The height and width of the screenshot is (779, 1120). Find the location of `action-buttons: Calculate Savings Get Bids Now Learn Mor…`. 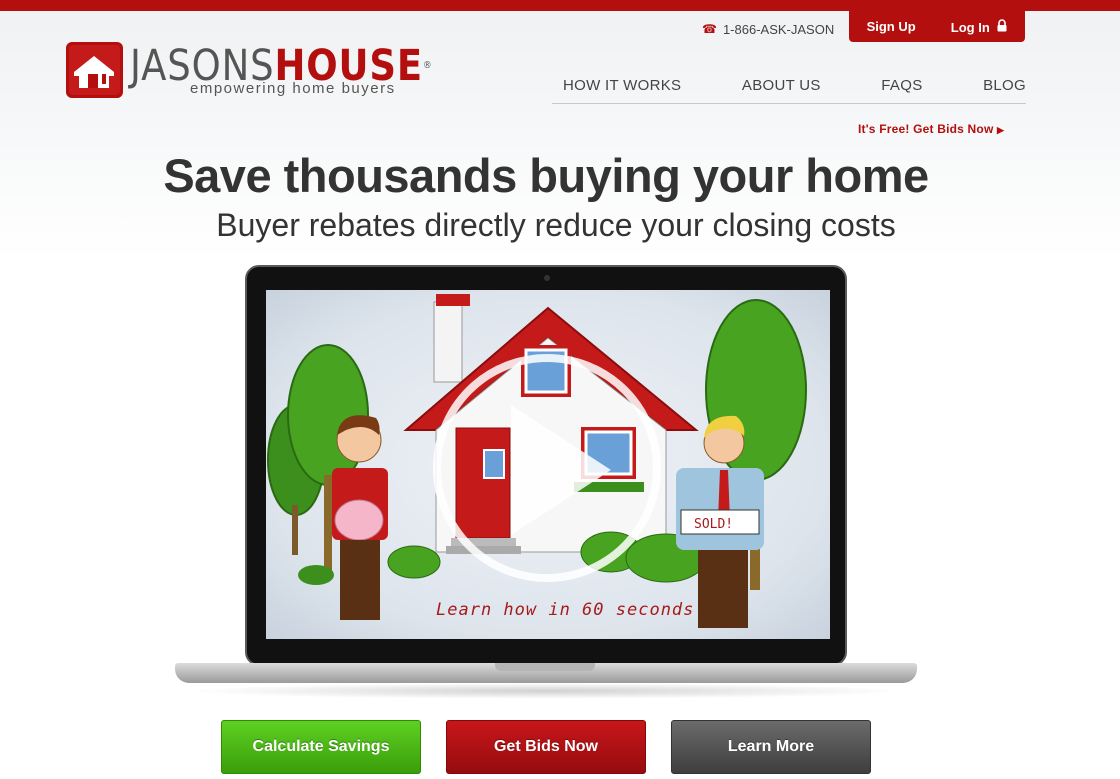

action-buttons: Calculate Savings Get Bids Now Learn Mor… is located at coordinates (546, 747).